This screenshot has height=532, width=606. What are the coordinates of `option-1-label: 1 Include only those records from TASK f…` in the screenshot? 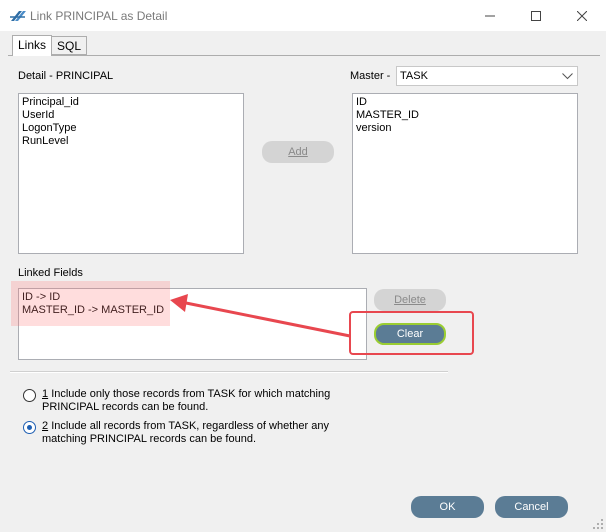 It's located at (192, 401).